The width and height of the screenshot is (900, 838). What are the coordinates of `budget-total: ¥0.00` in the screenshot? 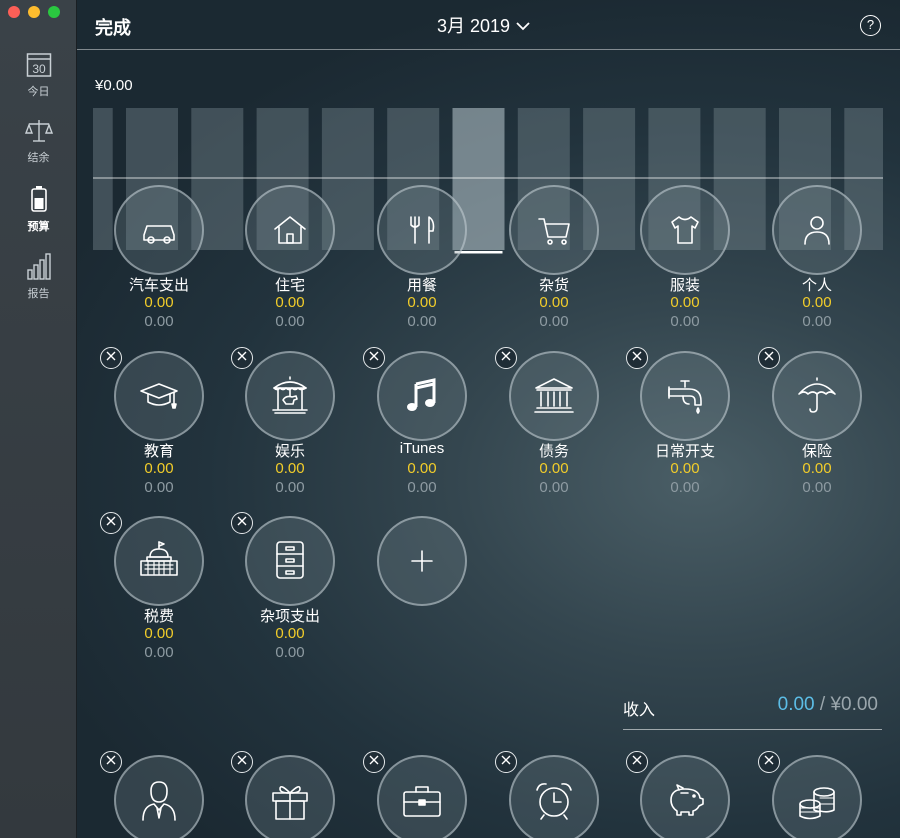 It's located at (114, 85).